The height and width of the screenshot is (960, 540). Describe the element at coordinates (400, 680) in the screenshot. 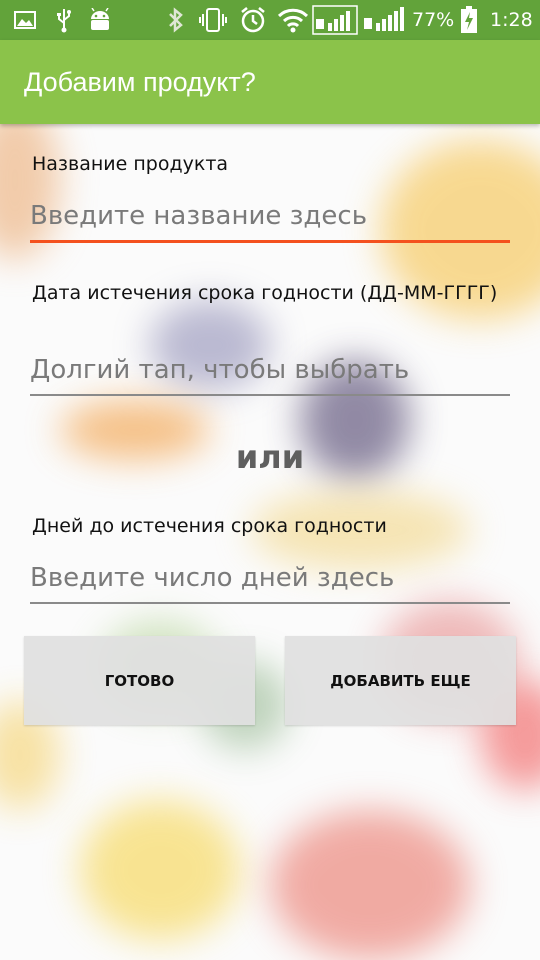

I see `add-more-button: ДОБАВИТЬ ЕЩЕ` at that location.